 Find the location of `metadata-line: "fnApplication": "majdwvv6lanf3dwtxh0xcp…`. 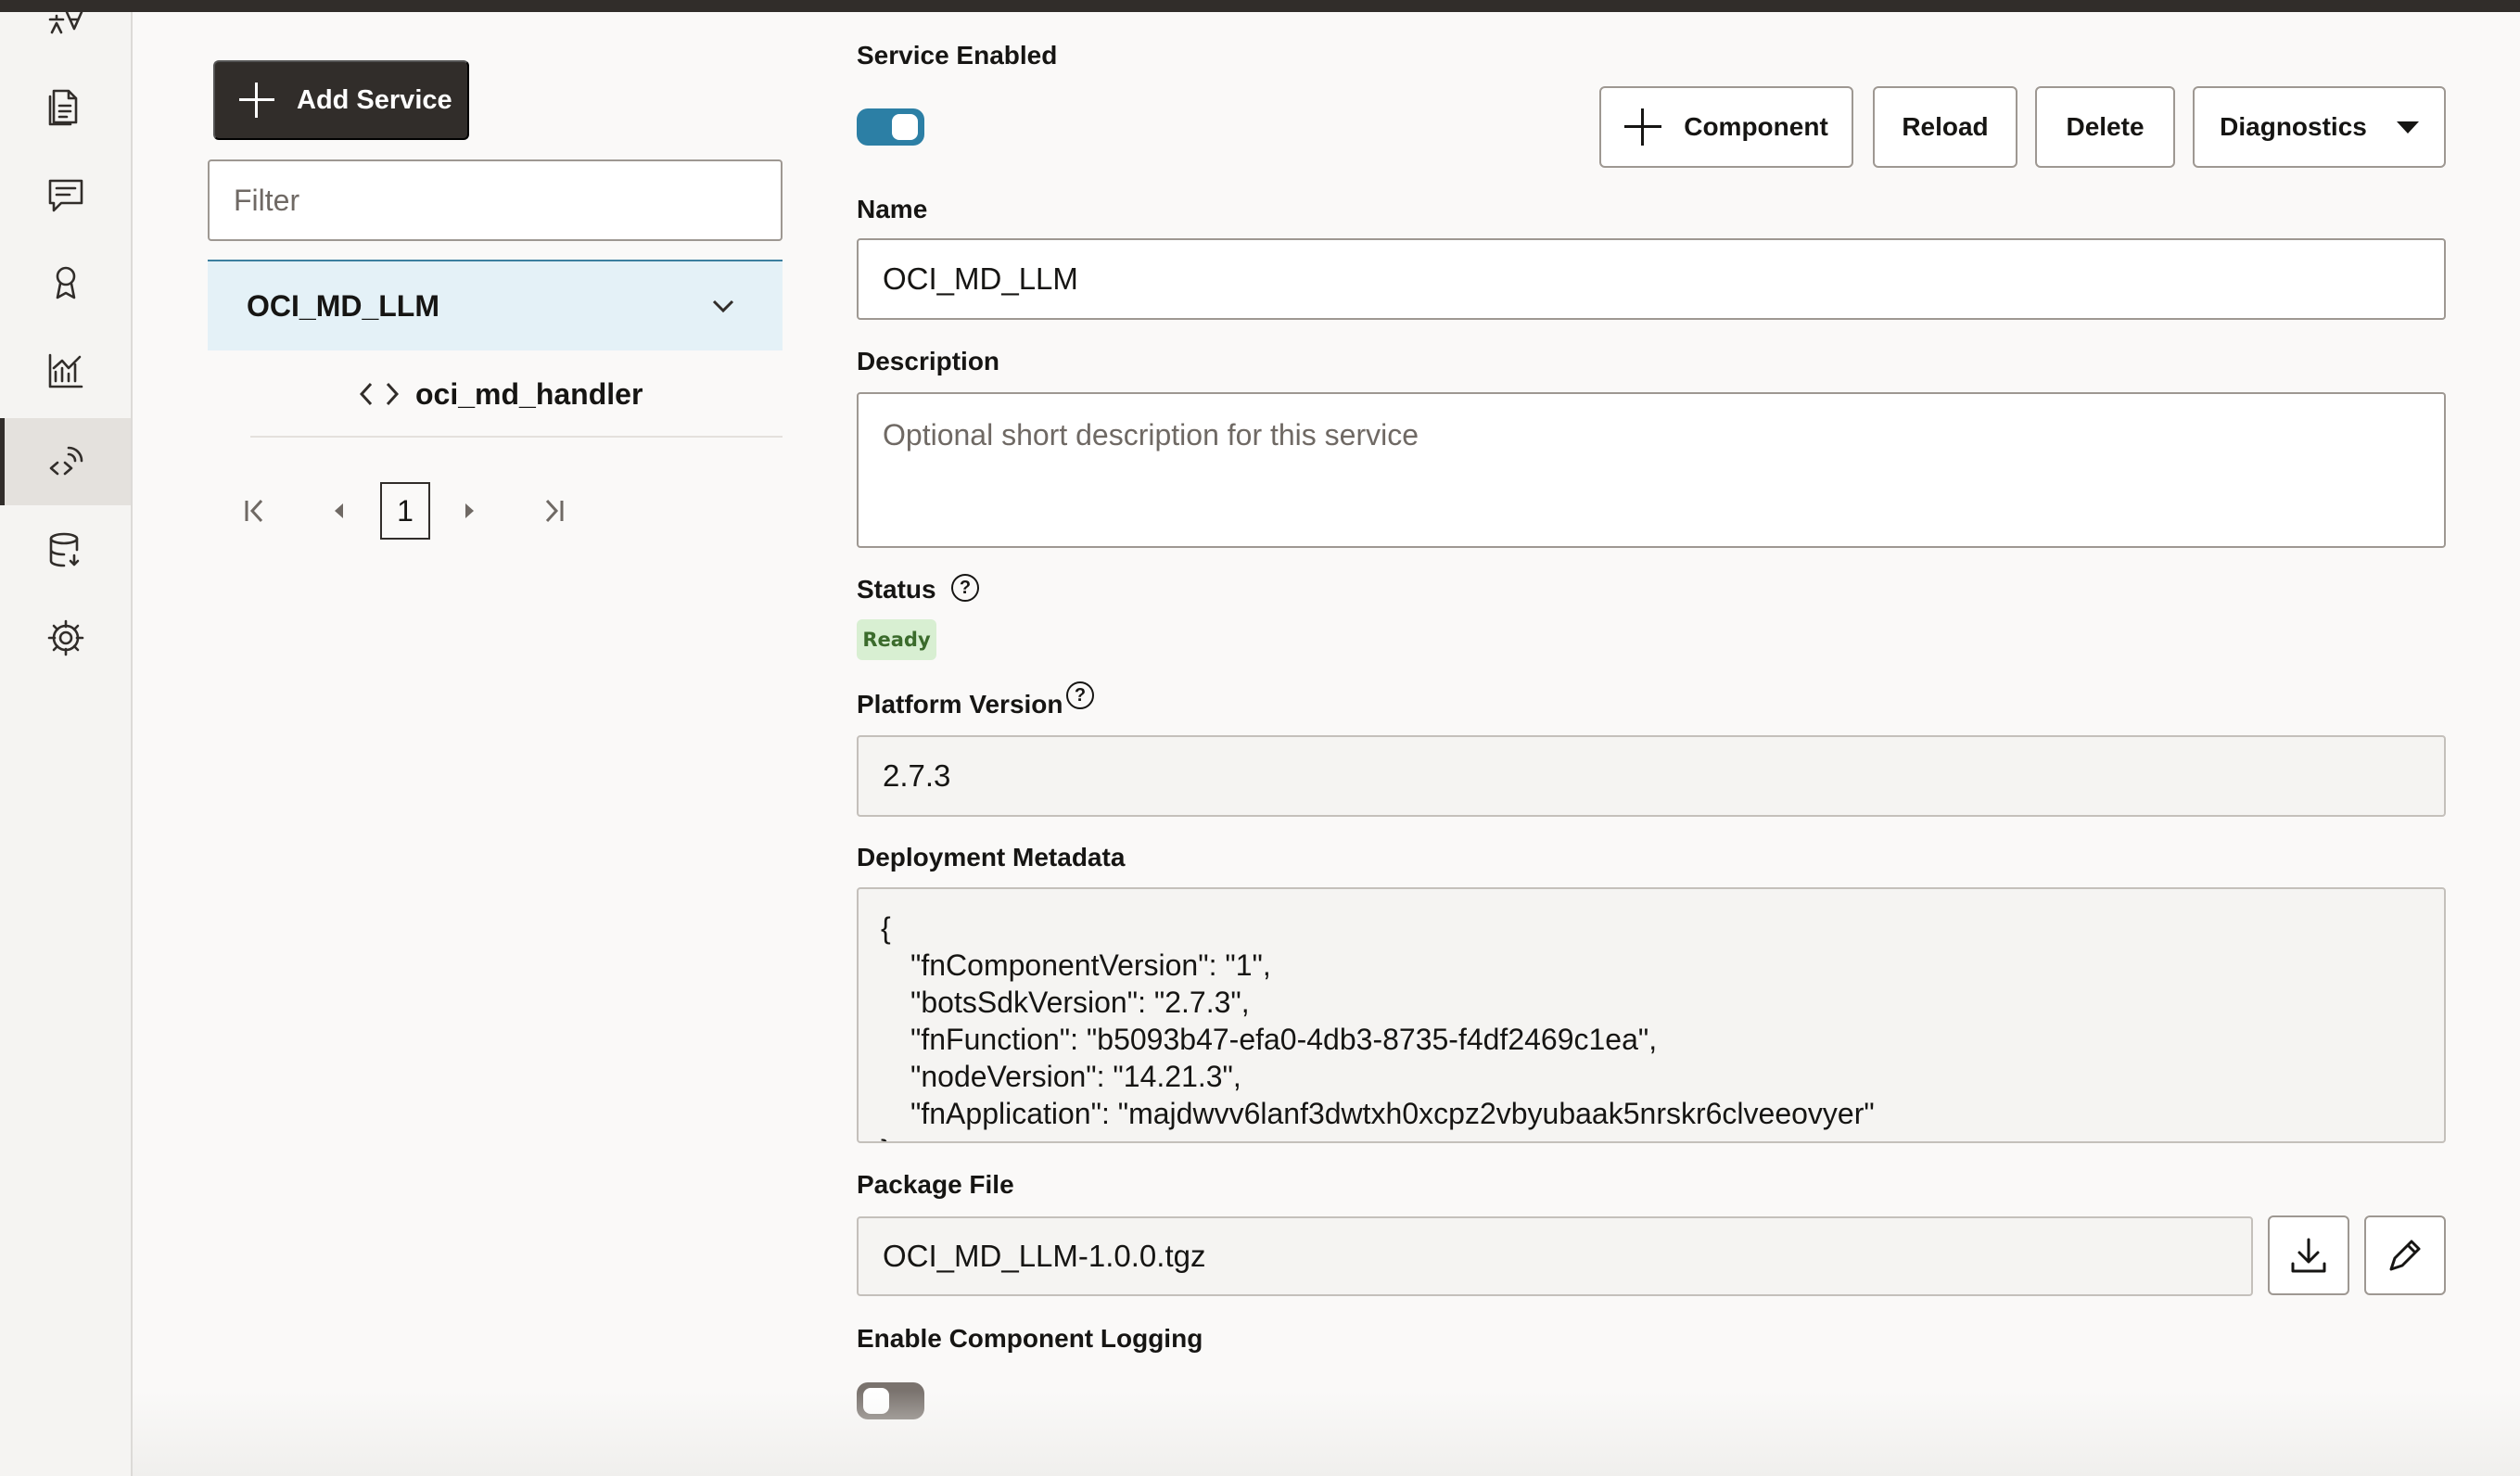

metadata-line: "fnApplication": "majdwvv6lanf3dwtxh0xcp… is located at coordinates (1392, 1113).